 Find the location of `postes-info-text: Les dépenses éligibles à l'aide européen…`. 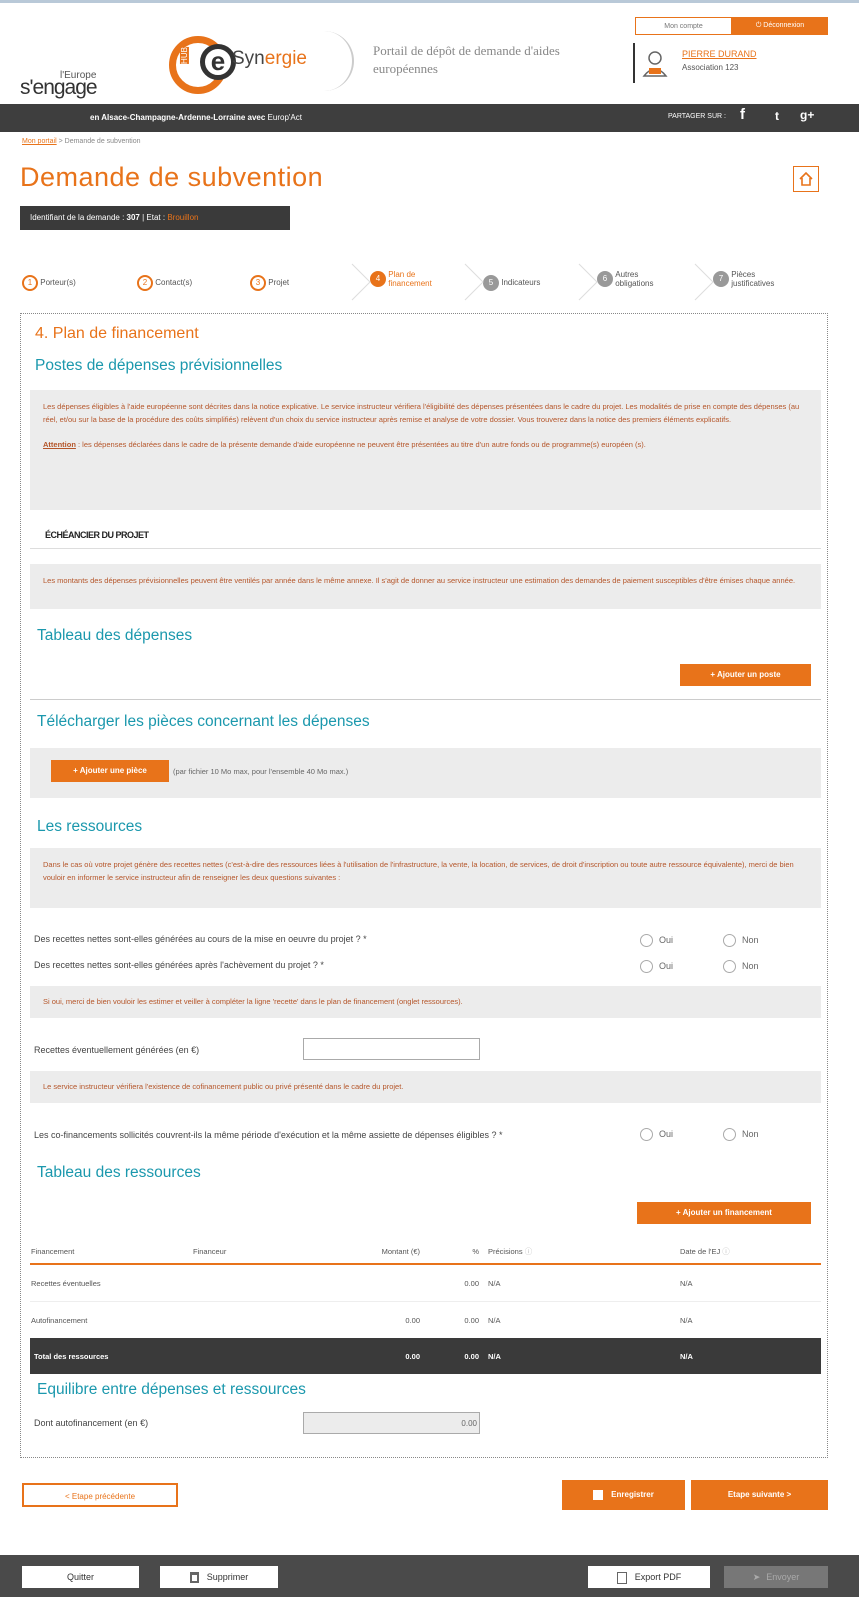

postes-info-text: Les dépenses éligibles à l'aide européen… is located at coordinates (421, 413).